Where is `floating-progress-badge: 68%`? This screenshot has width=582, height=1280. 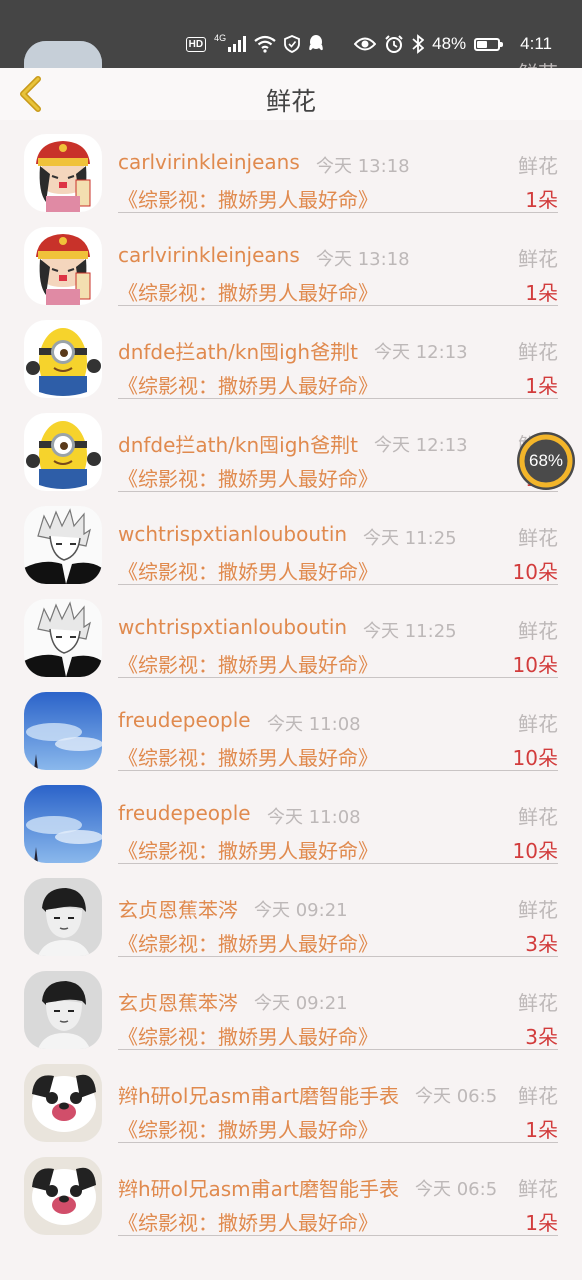
floating-progress-badge: 68% is located at coordinates (546, 461).